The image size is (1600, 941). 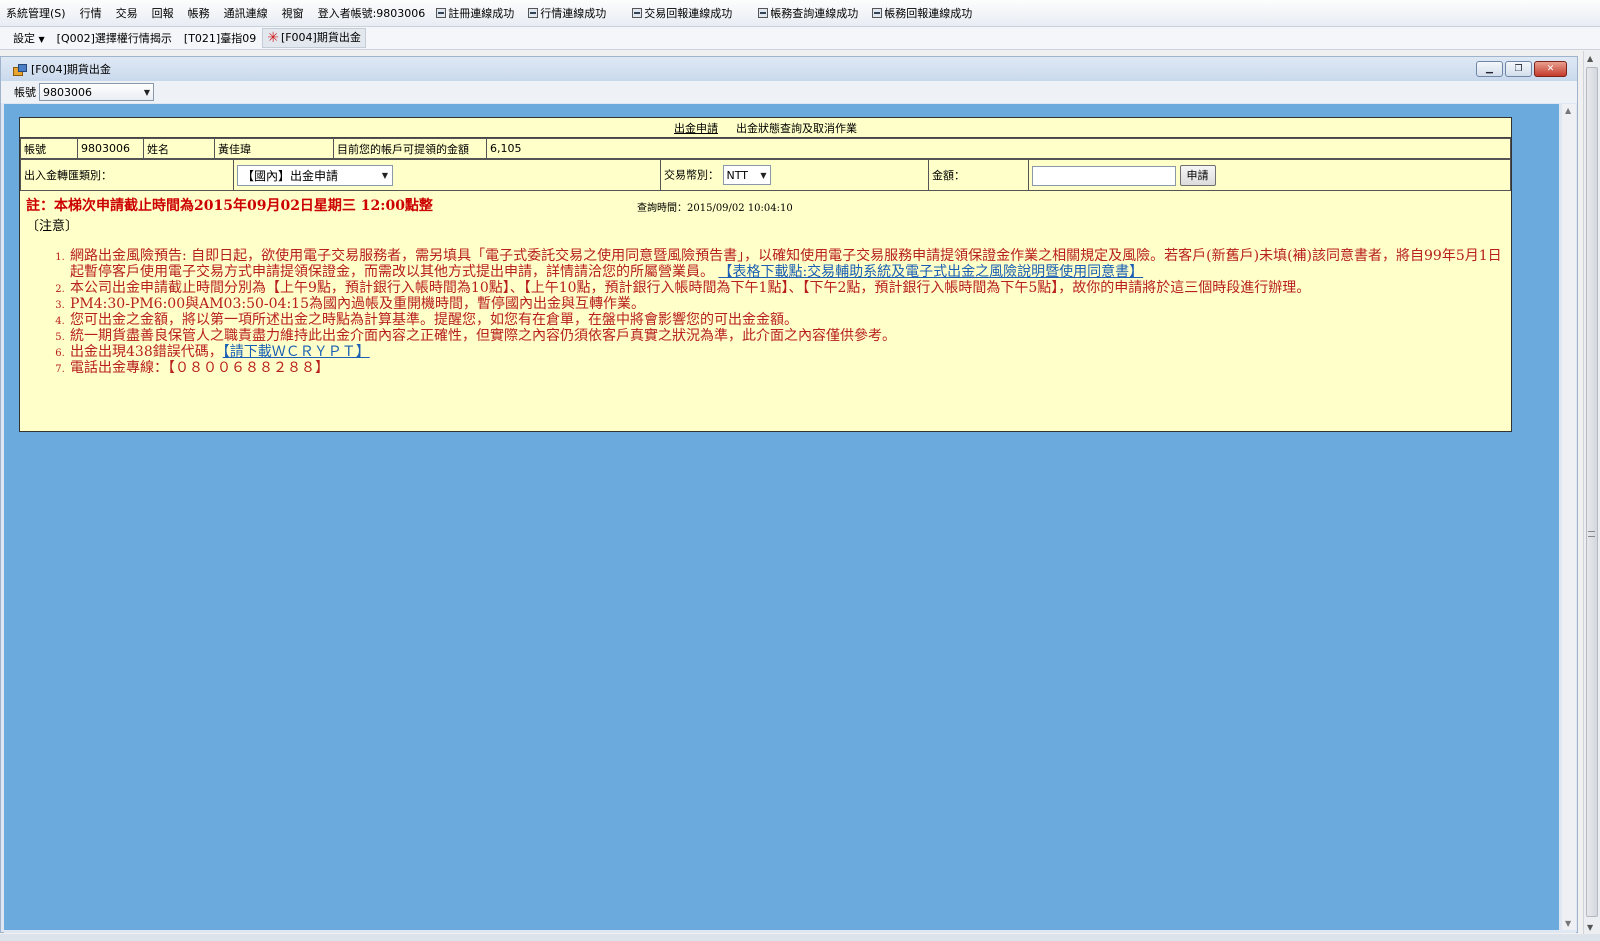 I want to click on info-withdrawable: 6,105, so click(x=998, y=148).